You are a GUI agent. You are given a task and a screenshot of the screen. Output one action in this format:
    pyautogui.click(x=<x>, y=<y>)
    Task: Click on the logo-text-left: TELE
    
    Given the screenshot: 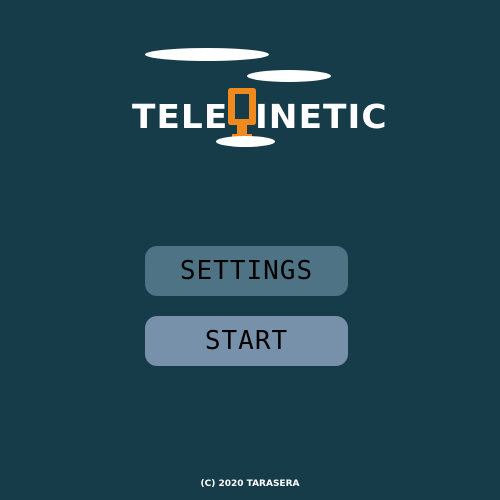 What is the action you would take?
    pyautogui.click(x=180, y=116)
    